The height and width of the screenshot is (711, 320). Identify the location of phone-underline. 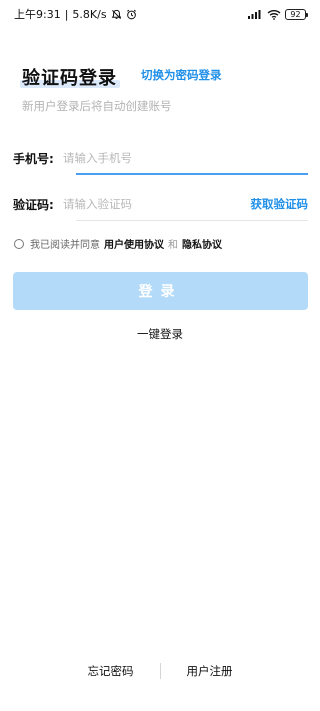
(192, 174).